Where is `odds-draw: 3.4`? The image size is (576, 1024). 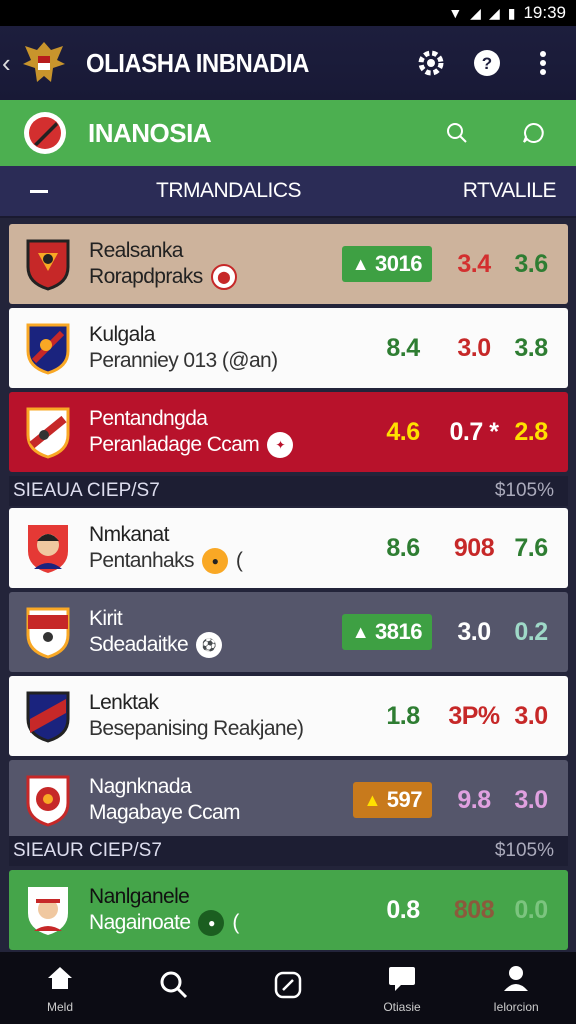 odds-draw: 3.4 is located at coordinates (474, 264).